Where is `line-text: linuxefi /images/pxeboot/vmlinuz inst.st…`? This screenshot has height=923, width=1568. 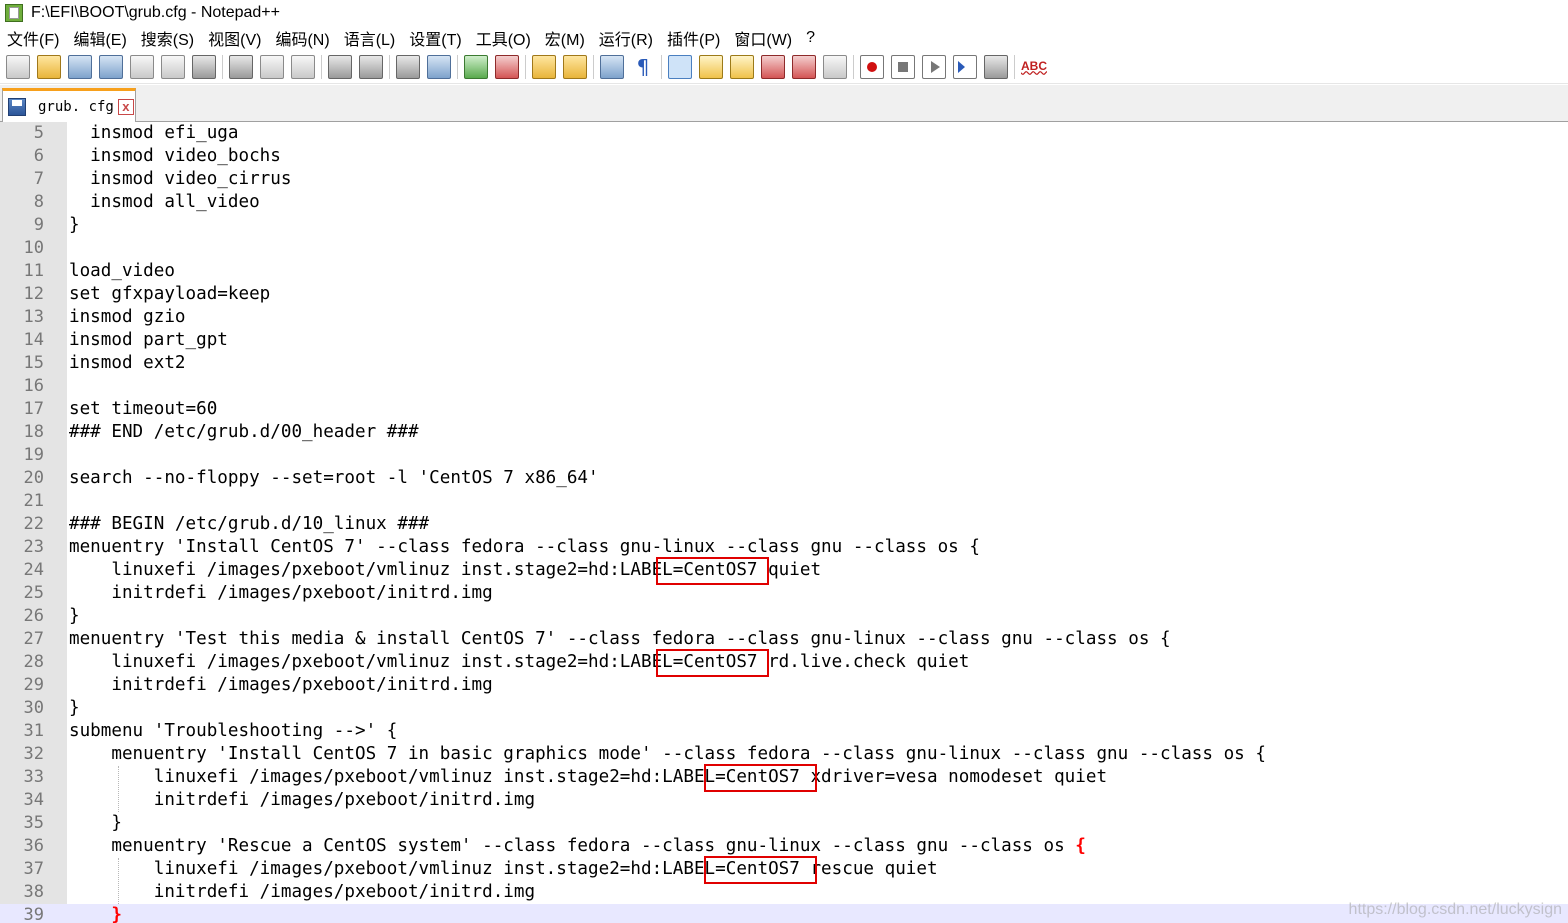
line-text: linuxefi /images/pxeboot/vmlinuz inst.st… is located at coordinates (588, 777).